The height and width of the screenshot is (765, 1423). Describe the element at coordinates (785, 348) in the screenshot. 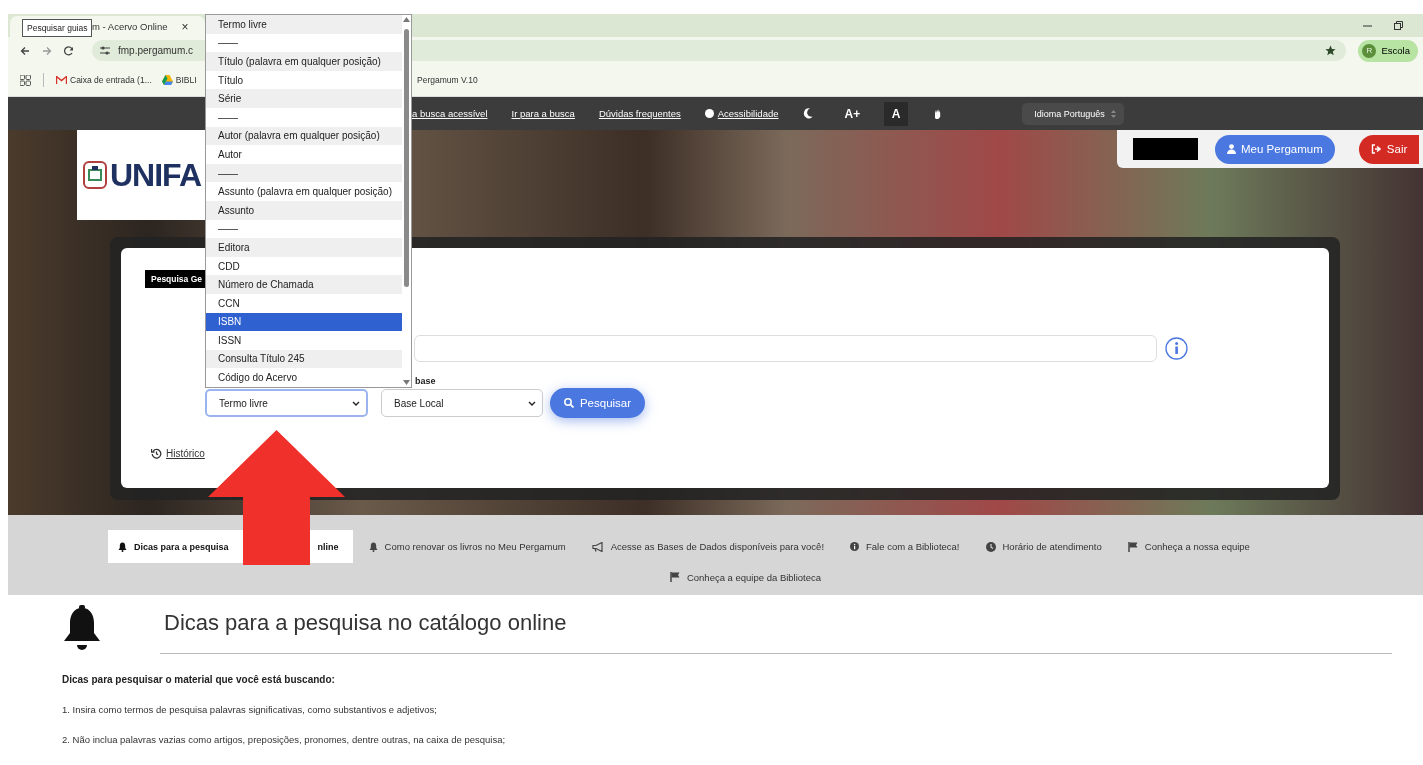

I see `search-field` at that location.